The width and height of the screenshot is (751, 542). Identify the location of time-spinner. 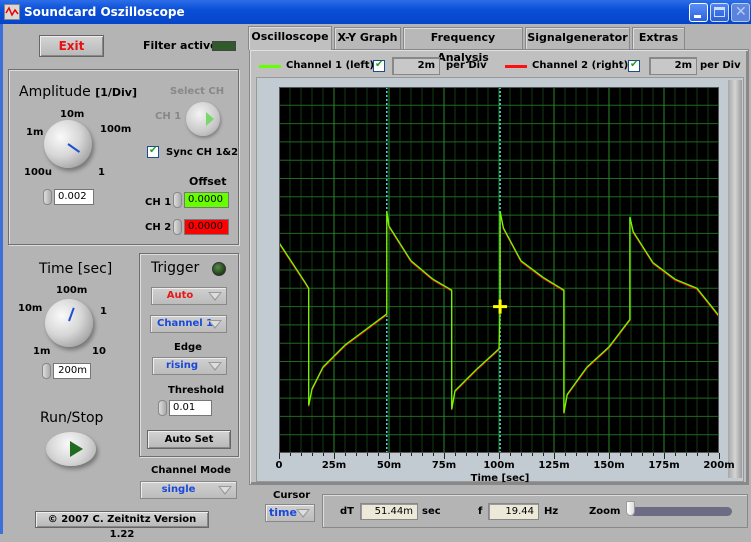
(46, 371).